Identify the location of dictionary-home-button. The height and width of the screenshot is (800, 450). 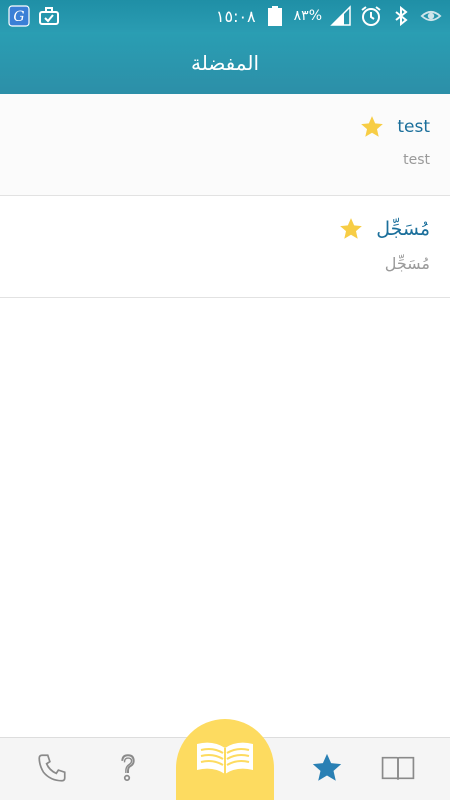
(225, 759).